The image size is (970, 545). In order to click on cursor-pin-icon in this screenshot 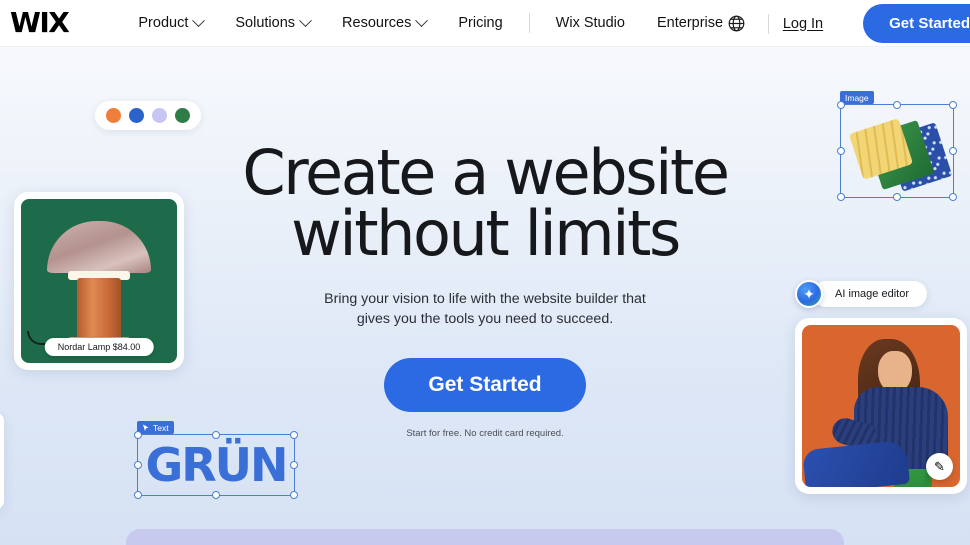, I will do `click(146, 427)`.